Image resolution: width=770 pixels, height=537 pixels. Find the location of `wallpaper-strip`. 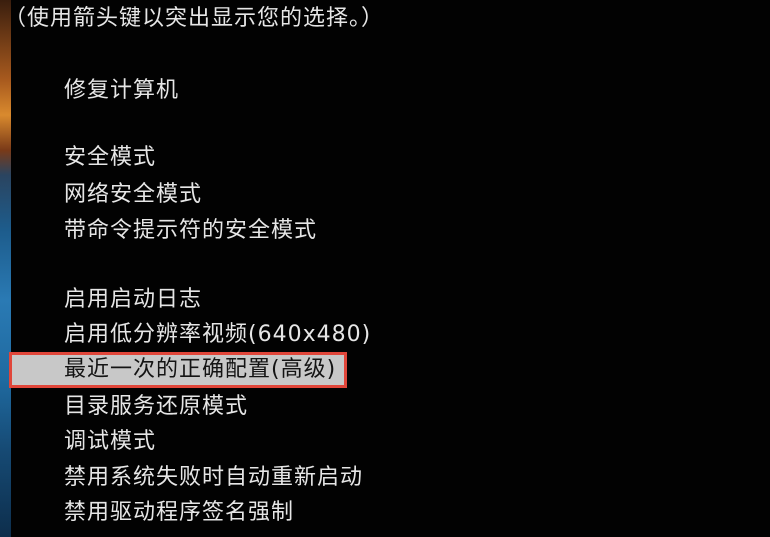

wallpaper-strip is located at coordinates (5, 268).